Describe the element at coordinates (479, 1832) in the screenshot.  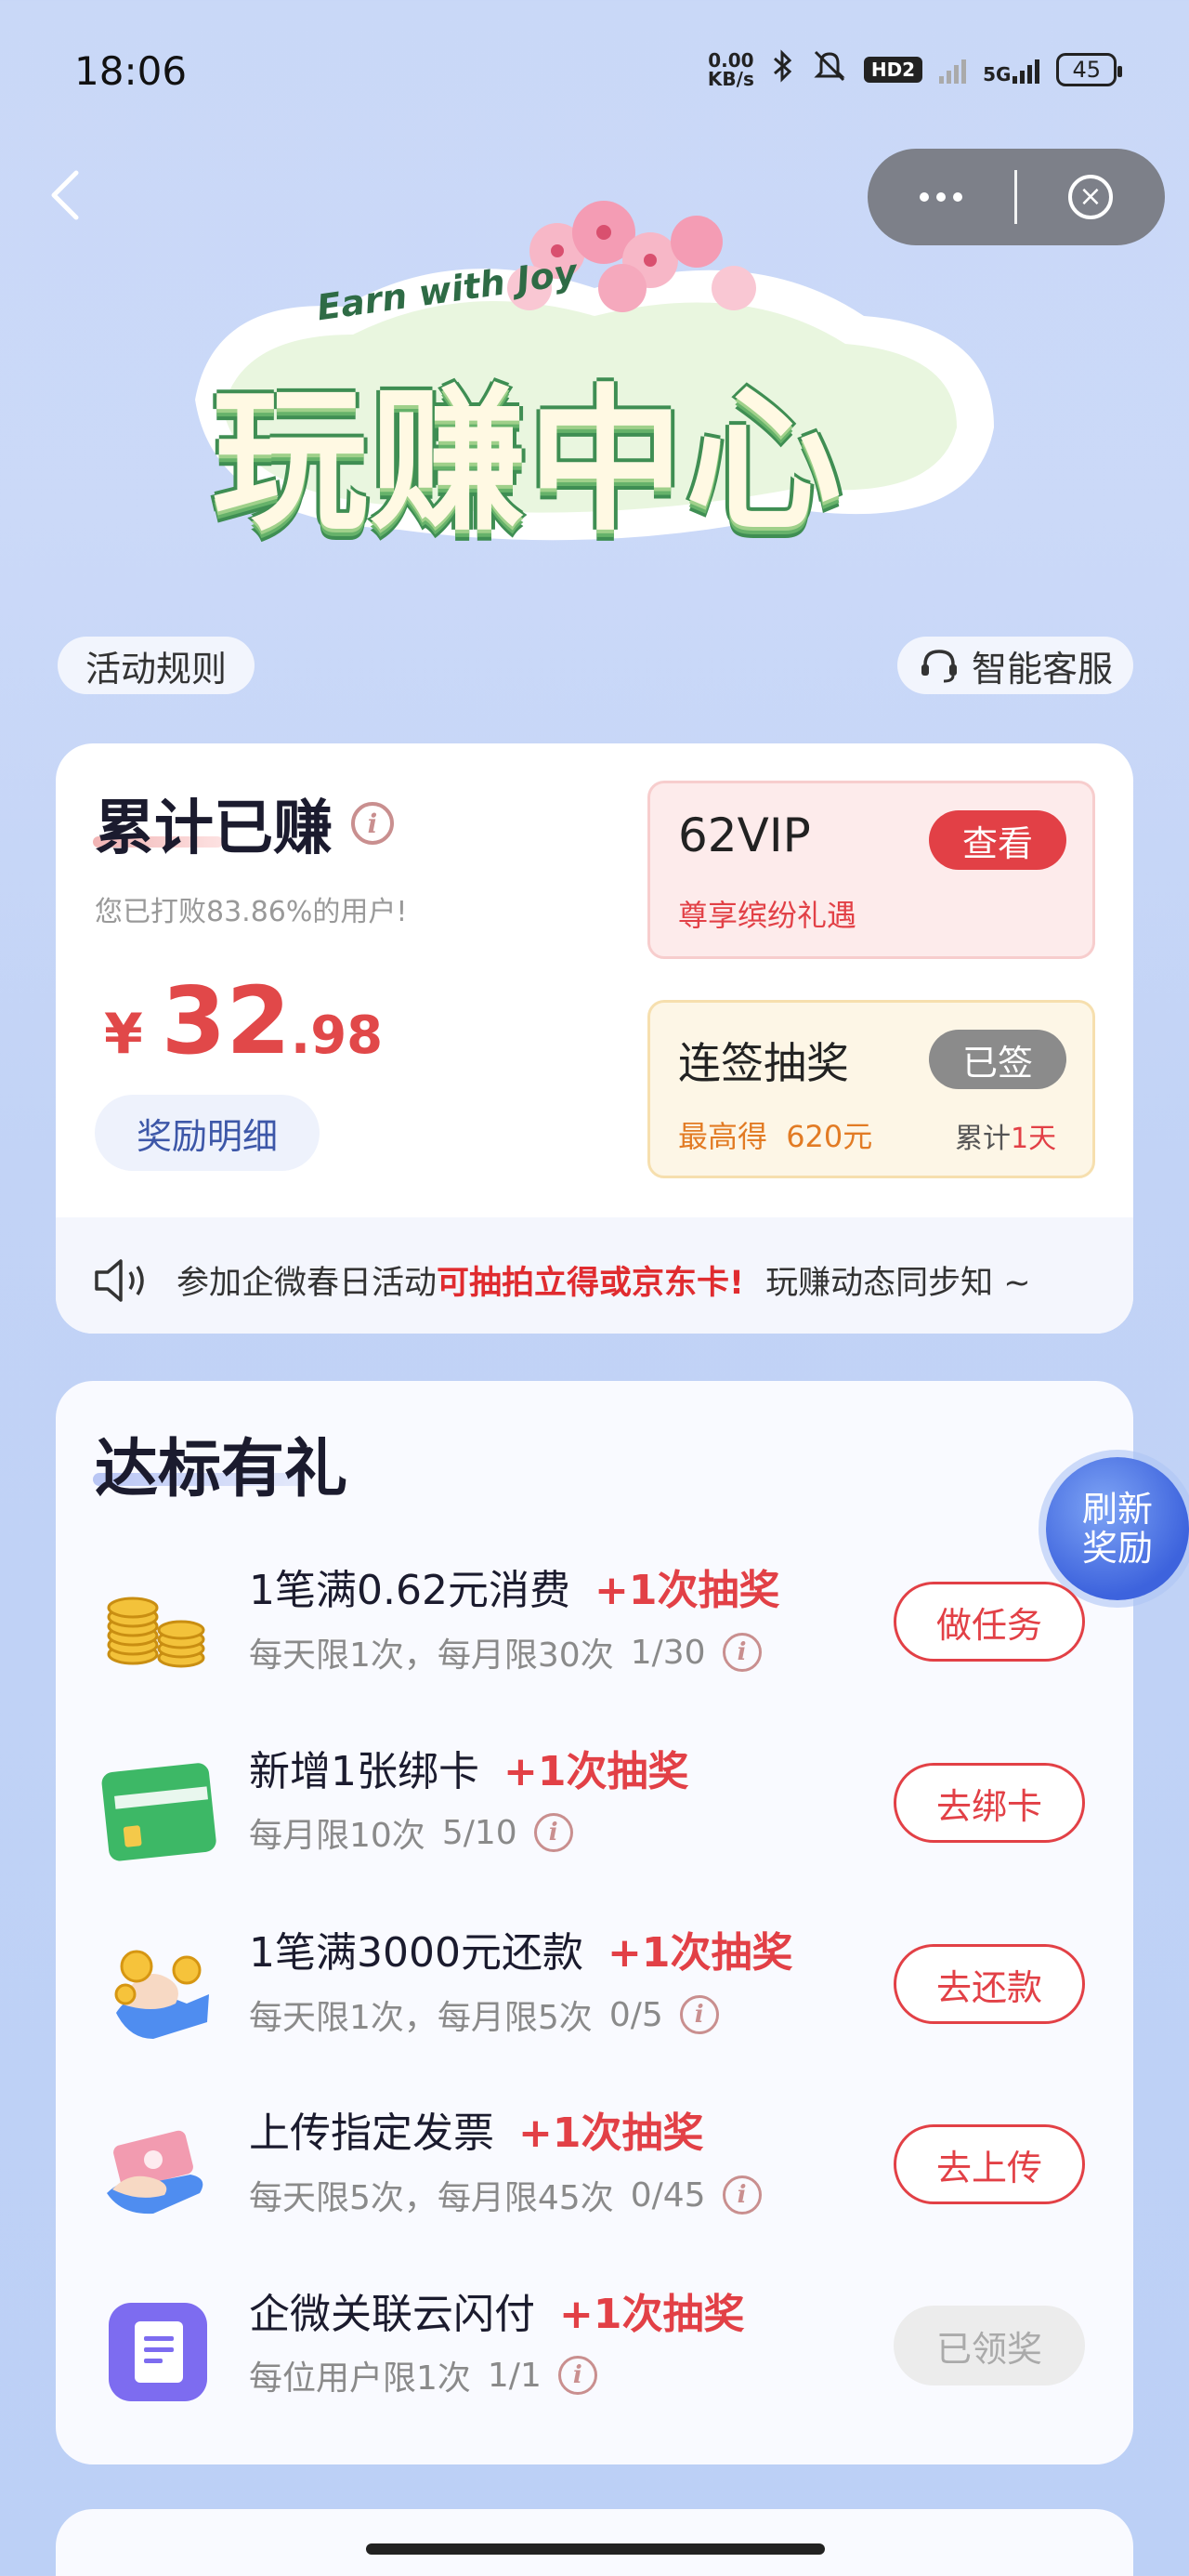
I see `task-progress: 5/10` at that location.